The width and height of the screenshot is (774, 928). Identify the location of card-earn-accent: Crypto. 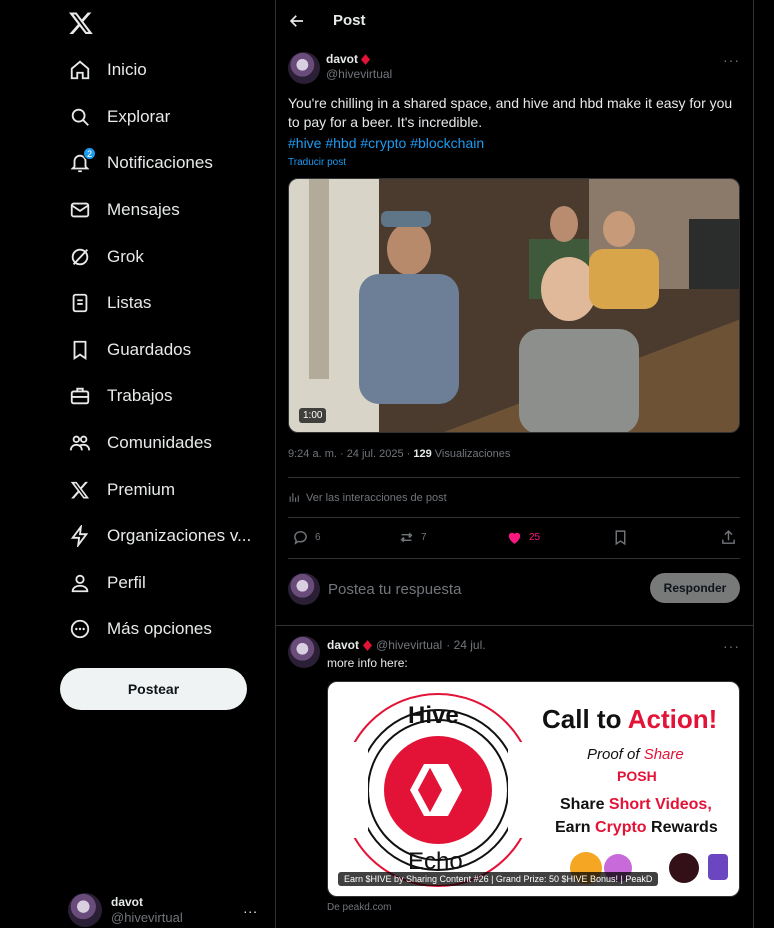
(621, 827).